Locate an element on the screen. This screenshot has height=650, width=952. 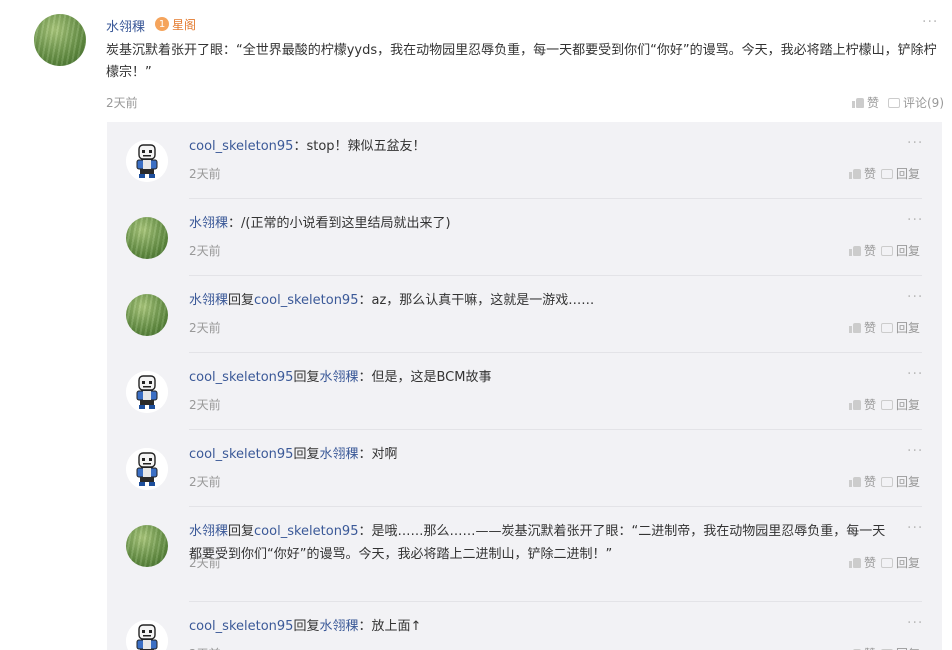
post-author-name: 水翎稞 is located at coordinates (125, 25).